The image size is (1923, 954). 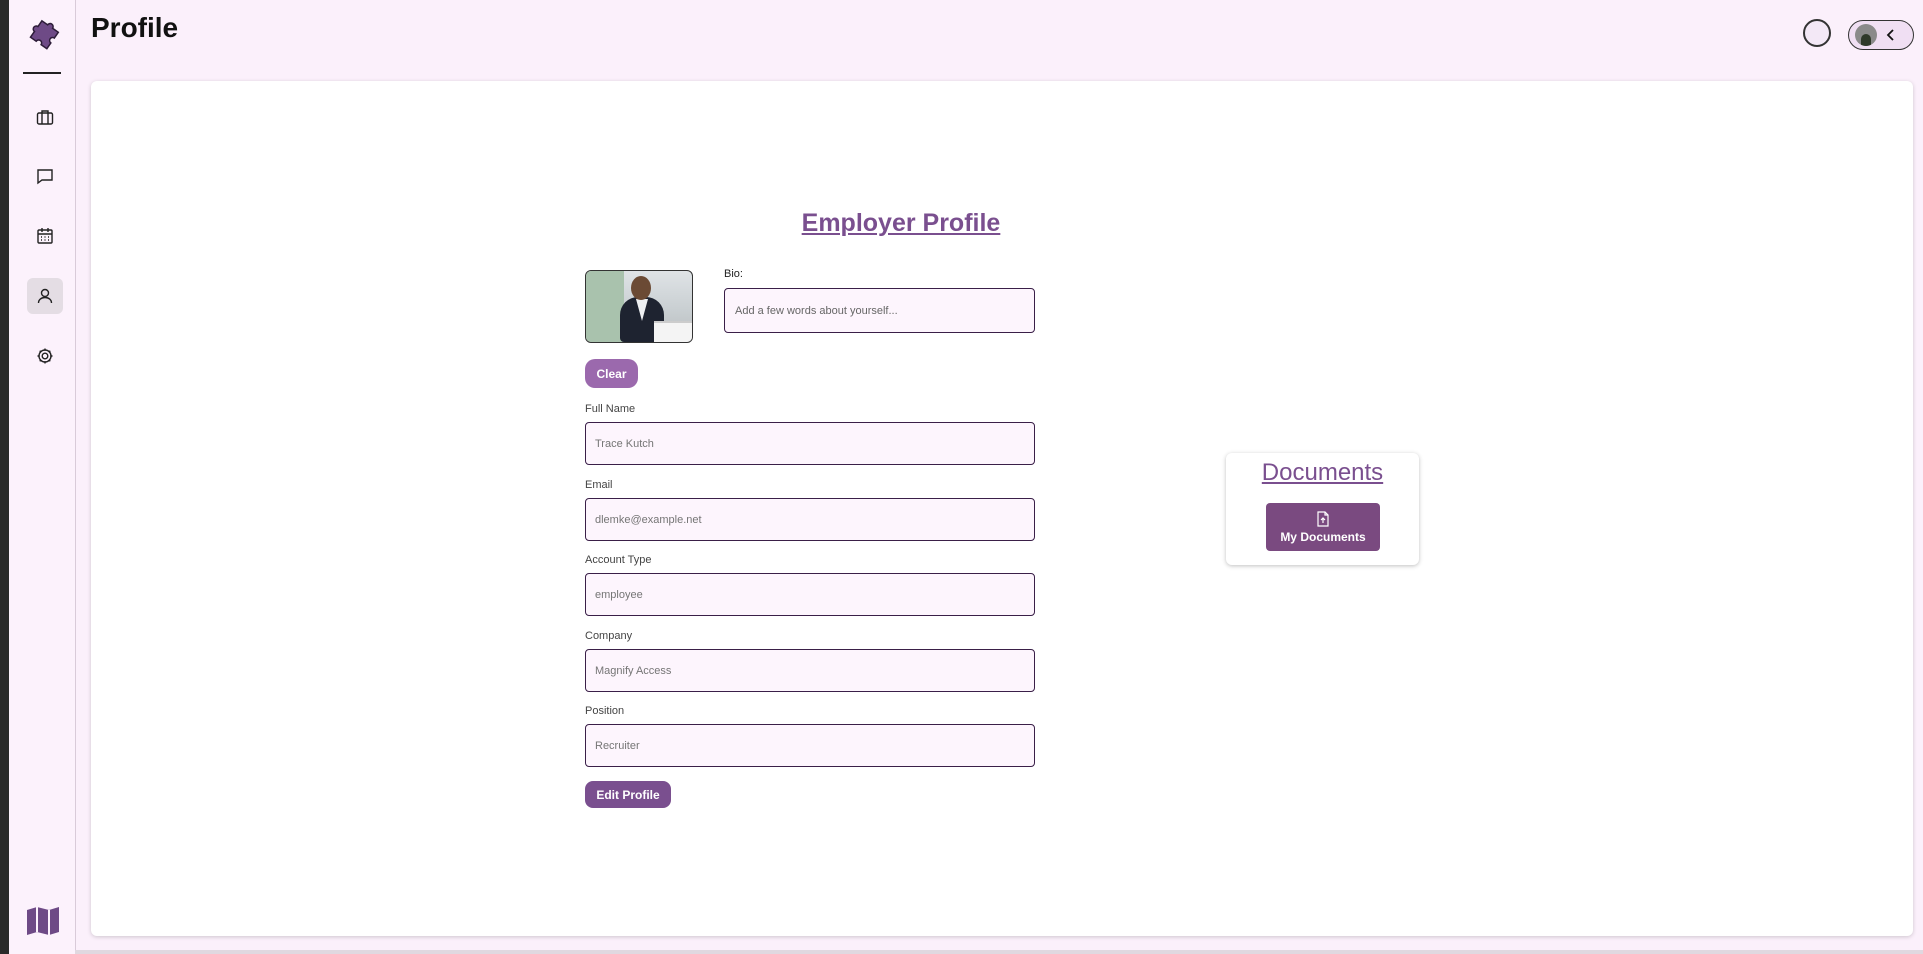 I want to click on edit-profile-button: Edit Profile, so click(x=628, y=794).